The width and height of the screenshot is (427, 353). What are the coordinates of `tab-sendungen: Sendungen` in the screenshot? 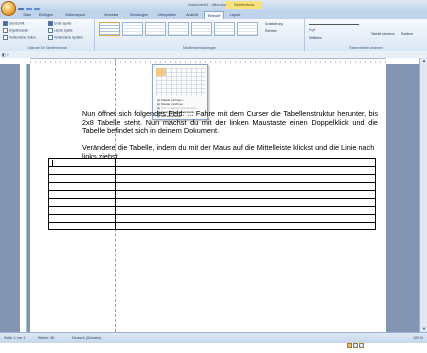 It's located at (139, 15).